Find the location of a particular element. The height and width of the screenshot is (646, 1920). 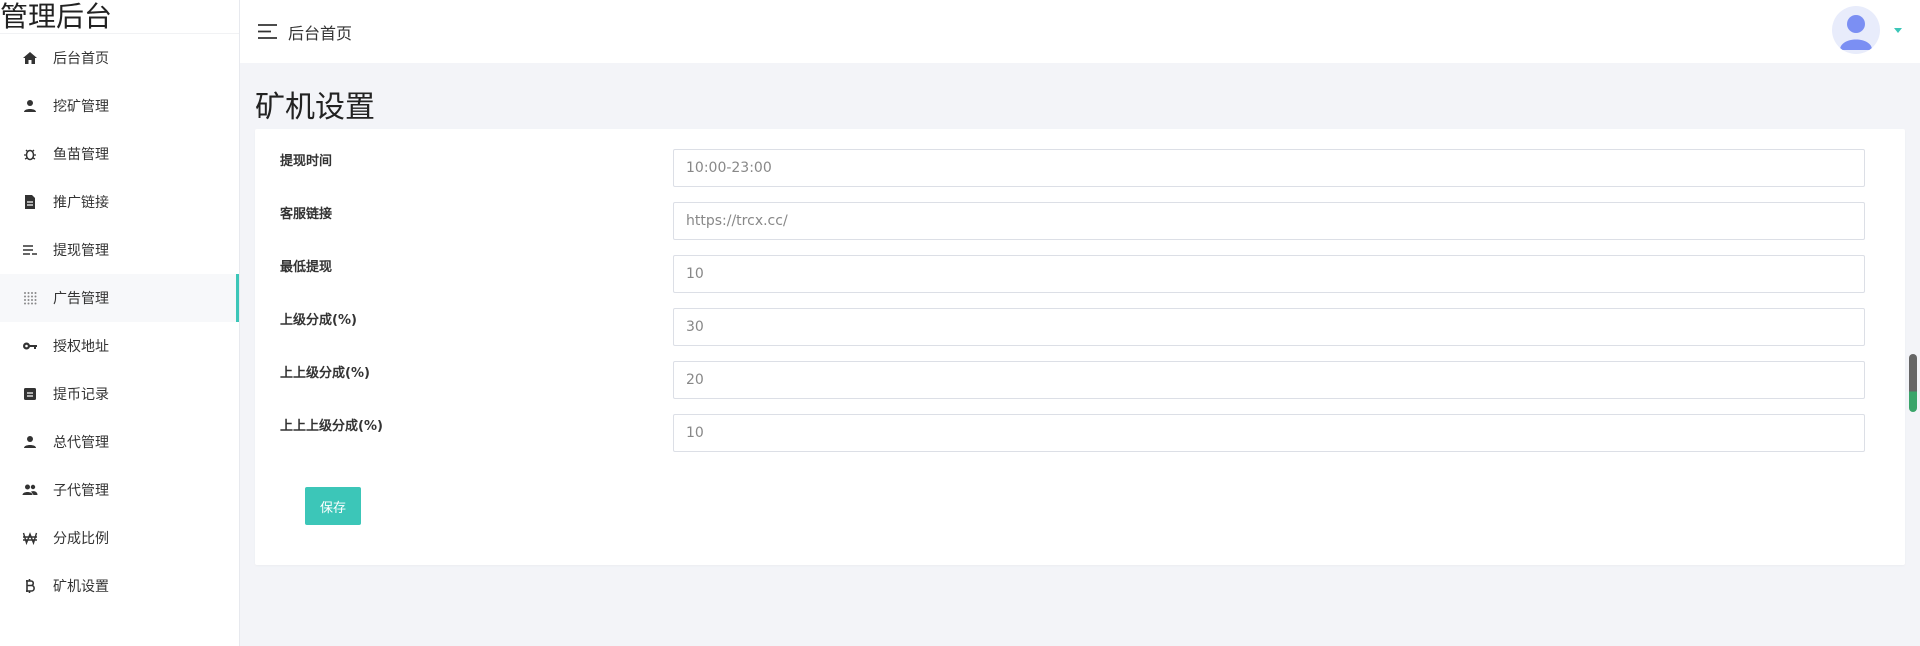

form-row-min-withdraw: 最低提现 is located at coordinates (1080, 274).